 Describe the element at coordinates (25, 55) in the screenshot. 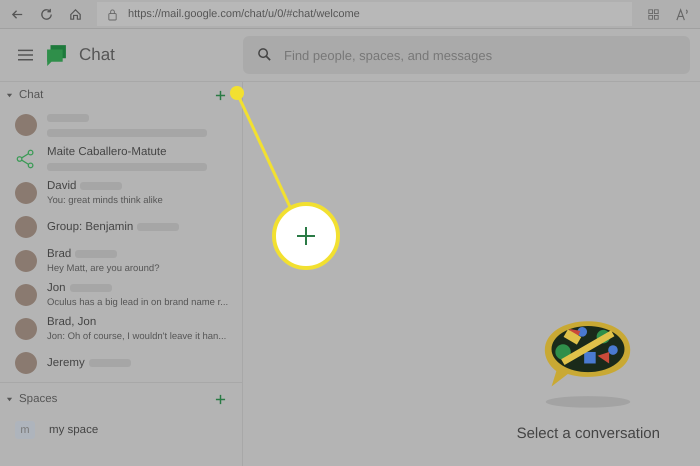

I see `menu-icon` at that location.